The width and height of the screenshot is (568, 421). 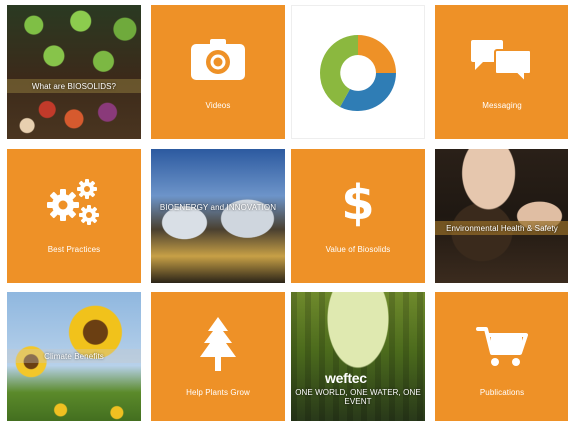 I want to click on swirl-logo-icon, so click(x=358, y=73).